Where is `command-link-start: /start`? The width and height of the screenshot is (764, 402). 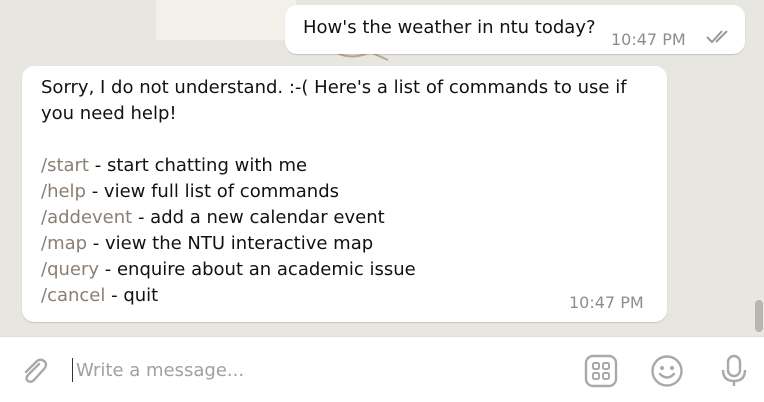 command-link-start: /start is located at coordinates (65, 165).